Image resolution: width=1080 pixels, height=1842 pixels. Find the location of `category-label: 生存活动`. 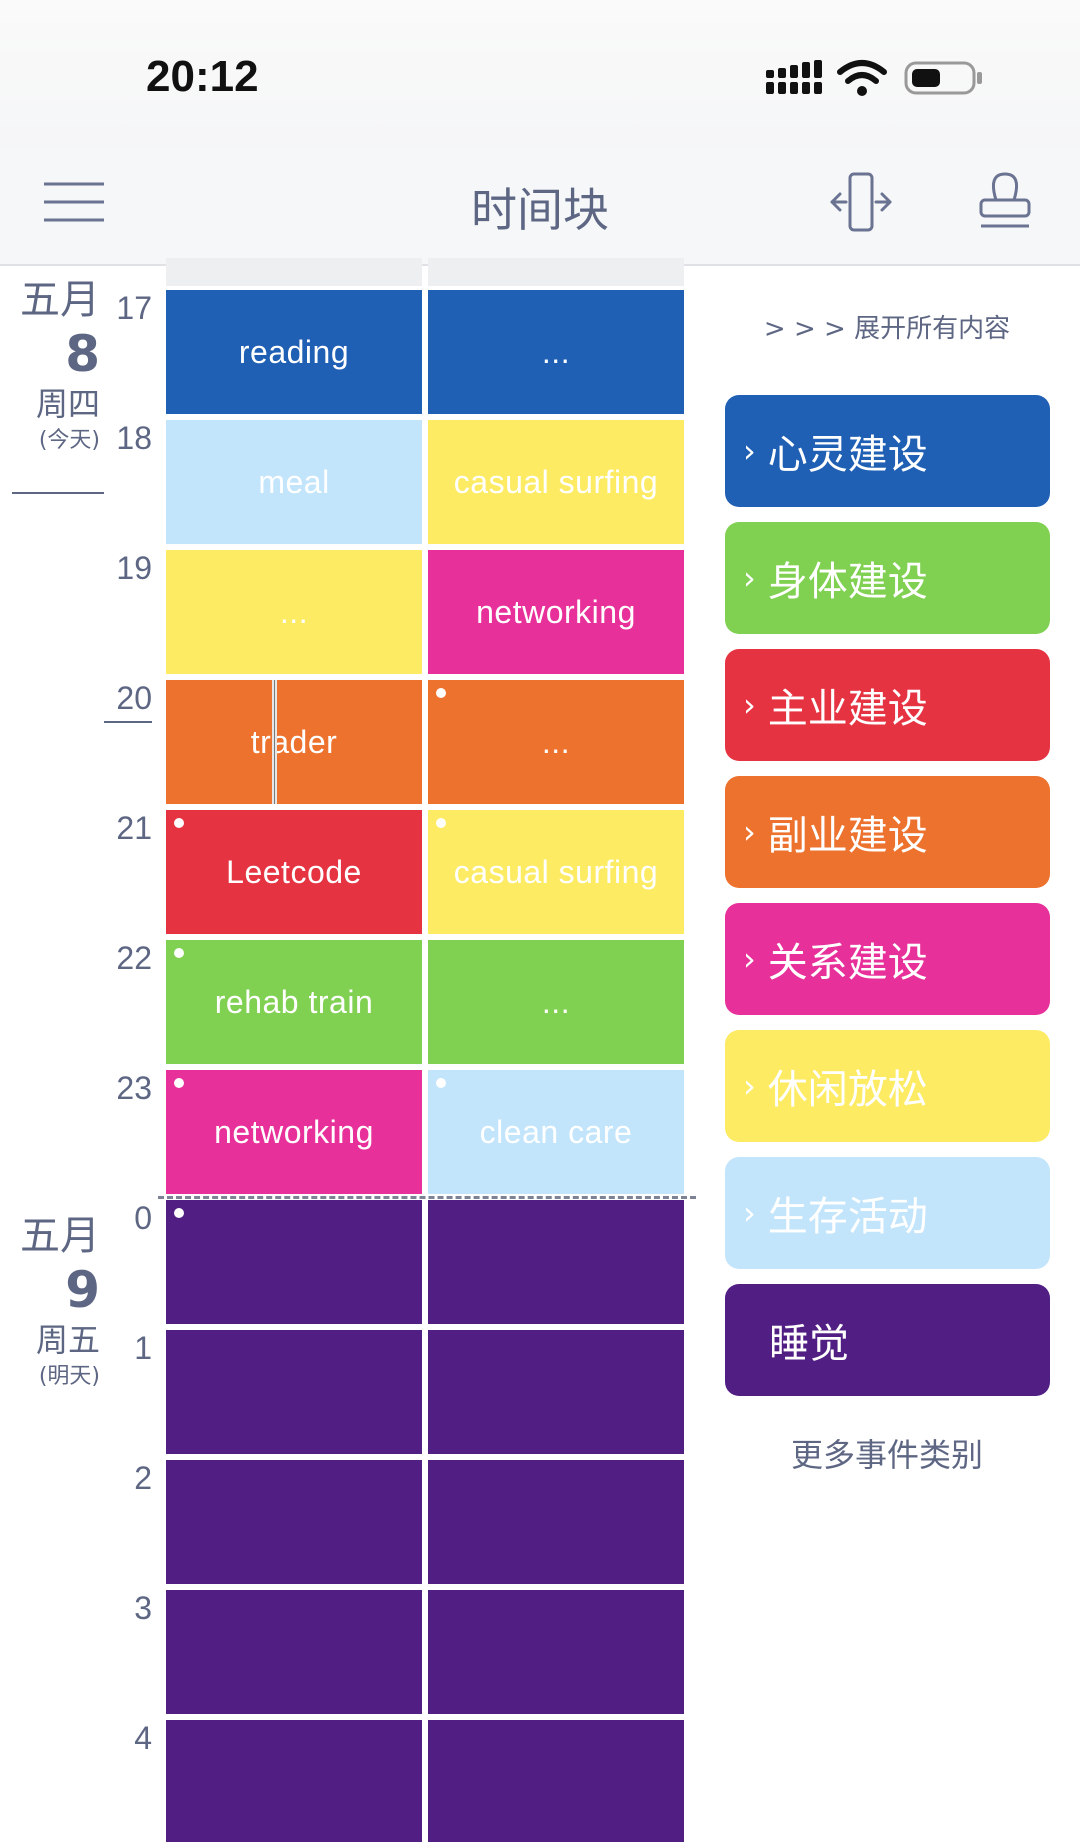

category-label: 生存活动 is located at coordinates (847, 1217).